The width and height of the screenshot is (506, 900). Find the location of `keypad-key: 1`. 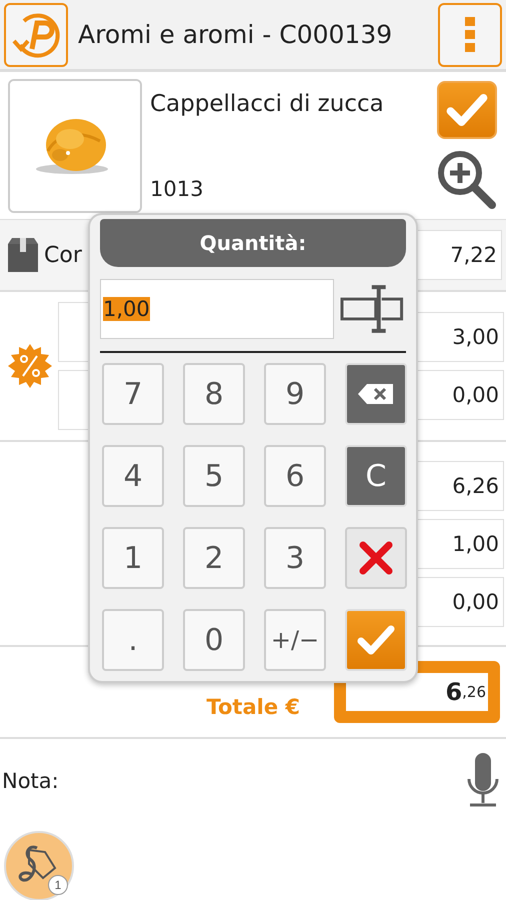

keypad-key: 1 is located at coordinates (133, 558).